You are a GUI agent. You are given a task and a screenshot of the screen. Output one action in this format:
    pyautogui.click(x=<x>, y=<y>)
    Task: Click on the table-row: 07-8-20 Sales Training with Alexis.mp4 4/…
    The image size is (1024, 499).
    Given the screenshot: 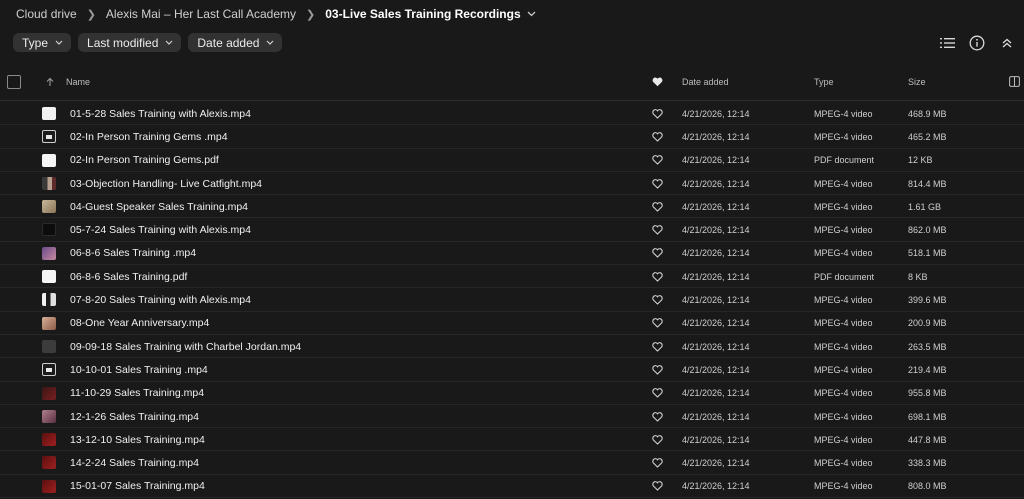 What is the action you would take?
    pyautogui.click(x=512, y=300)
    